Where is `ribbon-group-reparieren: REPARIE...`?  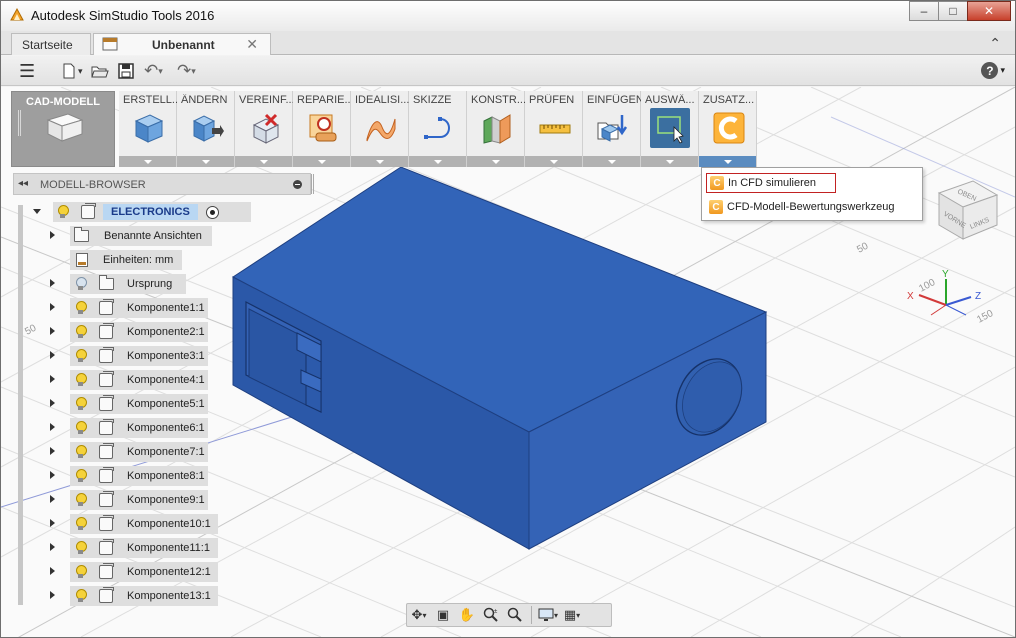 ribbon-group-reparieren: REPARIE... is located at coordinates (322, 129).